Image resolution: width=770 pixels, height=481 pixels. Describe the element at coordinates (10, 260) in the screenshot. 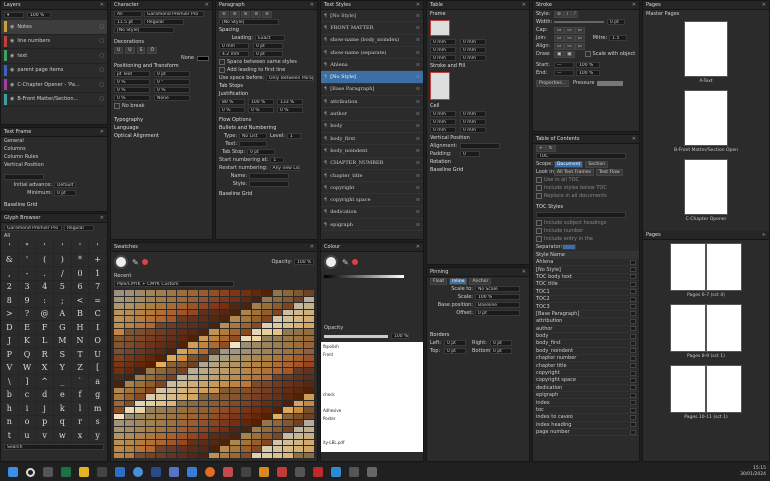

I see `glyph-cell: &` at that location.